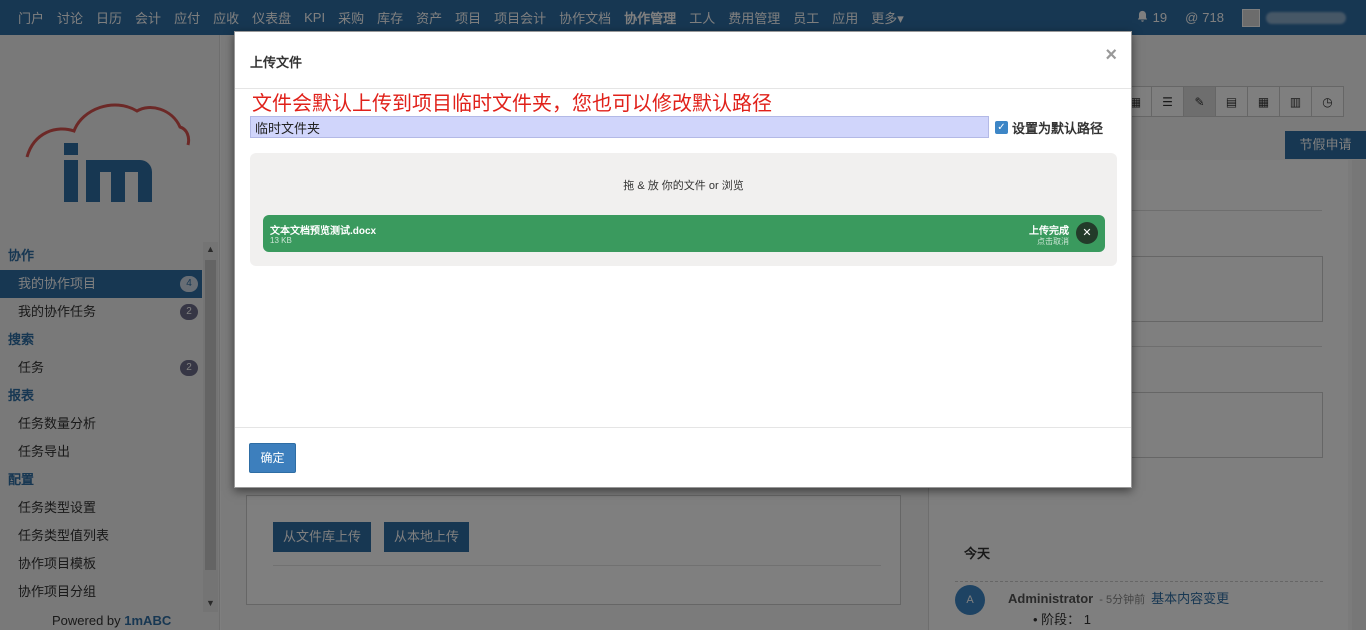 This screenshot has width=1366, height=630. I want to click on remove-file-icon: ✕, so click(1087, 233).